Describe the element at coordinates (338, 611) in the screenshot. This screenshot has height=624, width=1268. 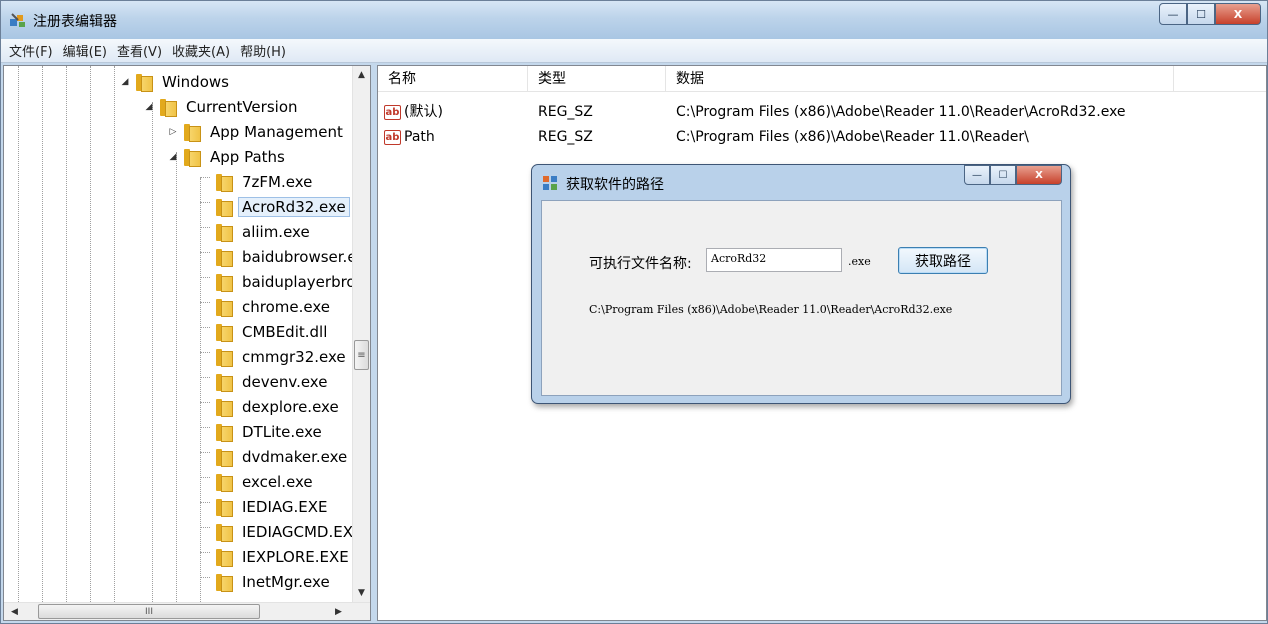
I see `scroll-right-arrow-icon: ▶` at that location.